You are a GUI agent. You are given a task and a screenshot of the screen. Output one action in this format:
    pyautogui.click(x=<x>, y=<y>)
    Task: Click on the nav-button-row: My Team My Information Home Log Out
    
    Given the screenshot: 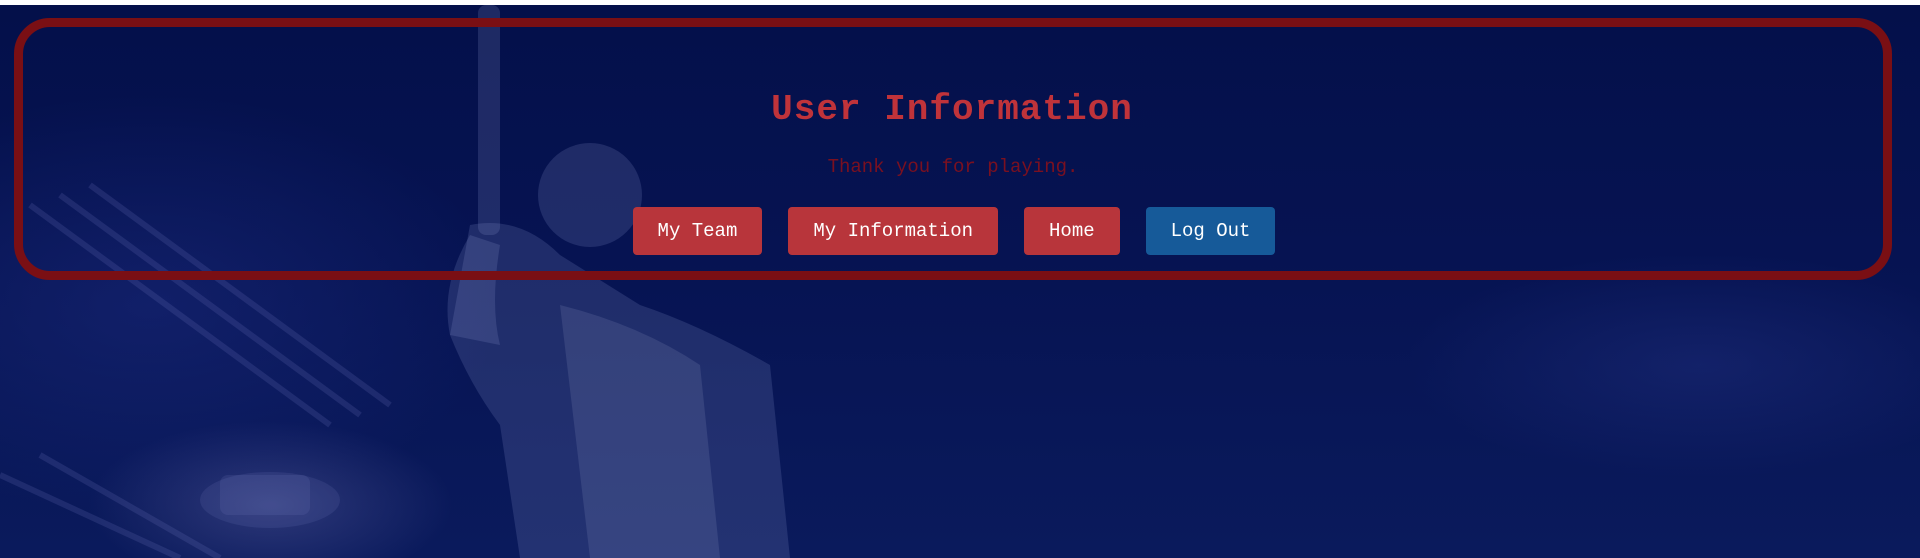 What is the action you would take?
    pyautogui.click(x=953, y=231)
    